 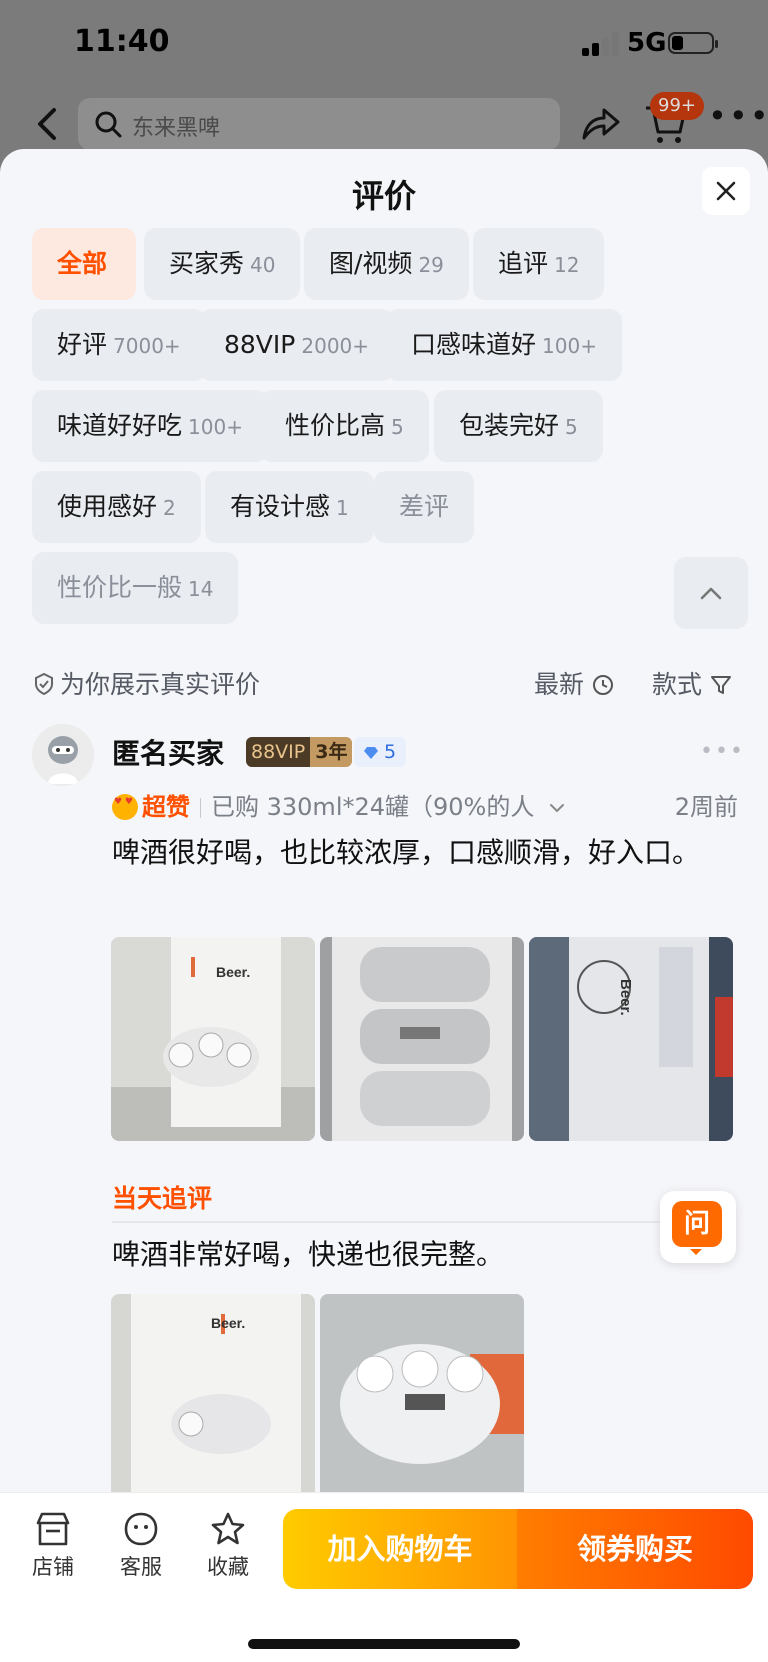 What do you see at coordinates (53, 1546) in the screenshot?
I see `shop-tab: 店铺` at bounding box center [53, 1546].